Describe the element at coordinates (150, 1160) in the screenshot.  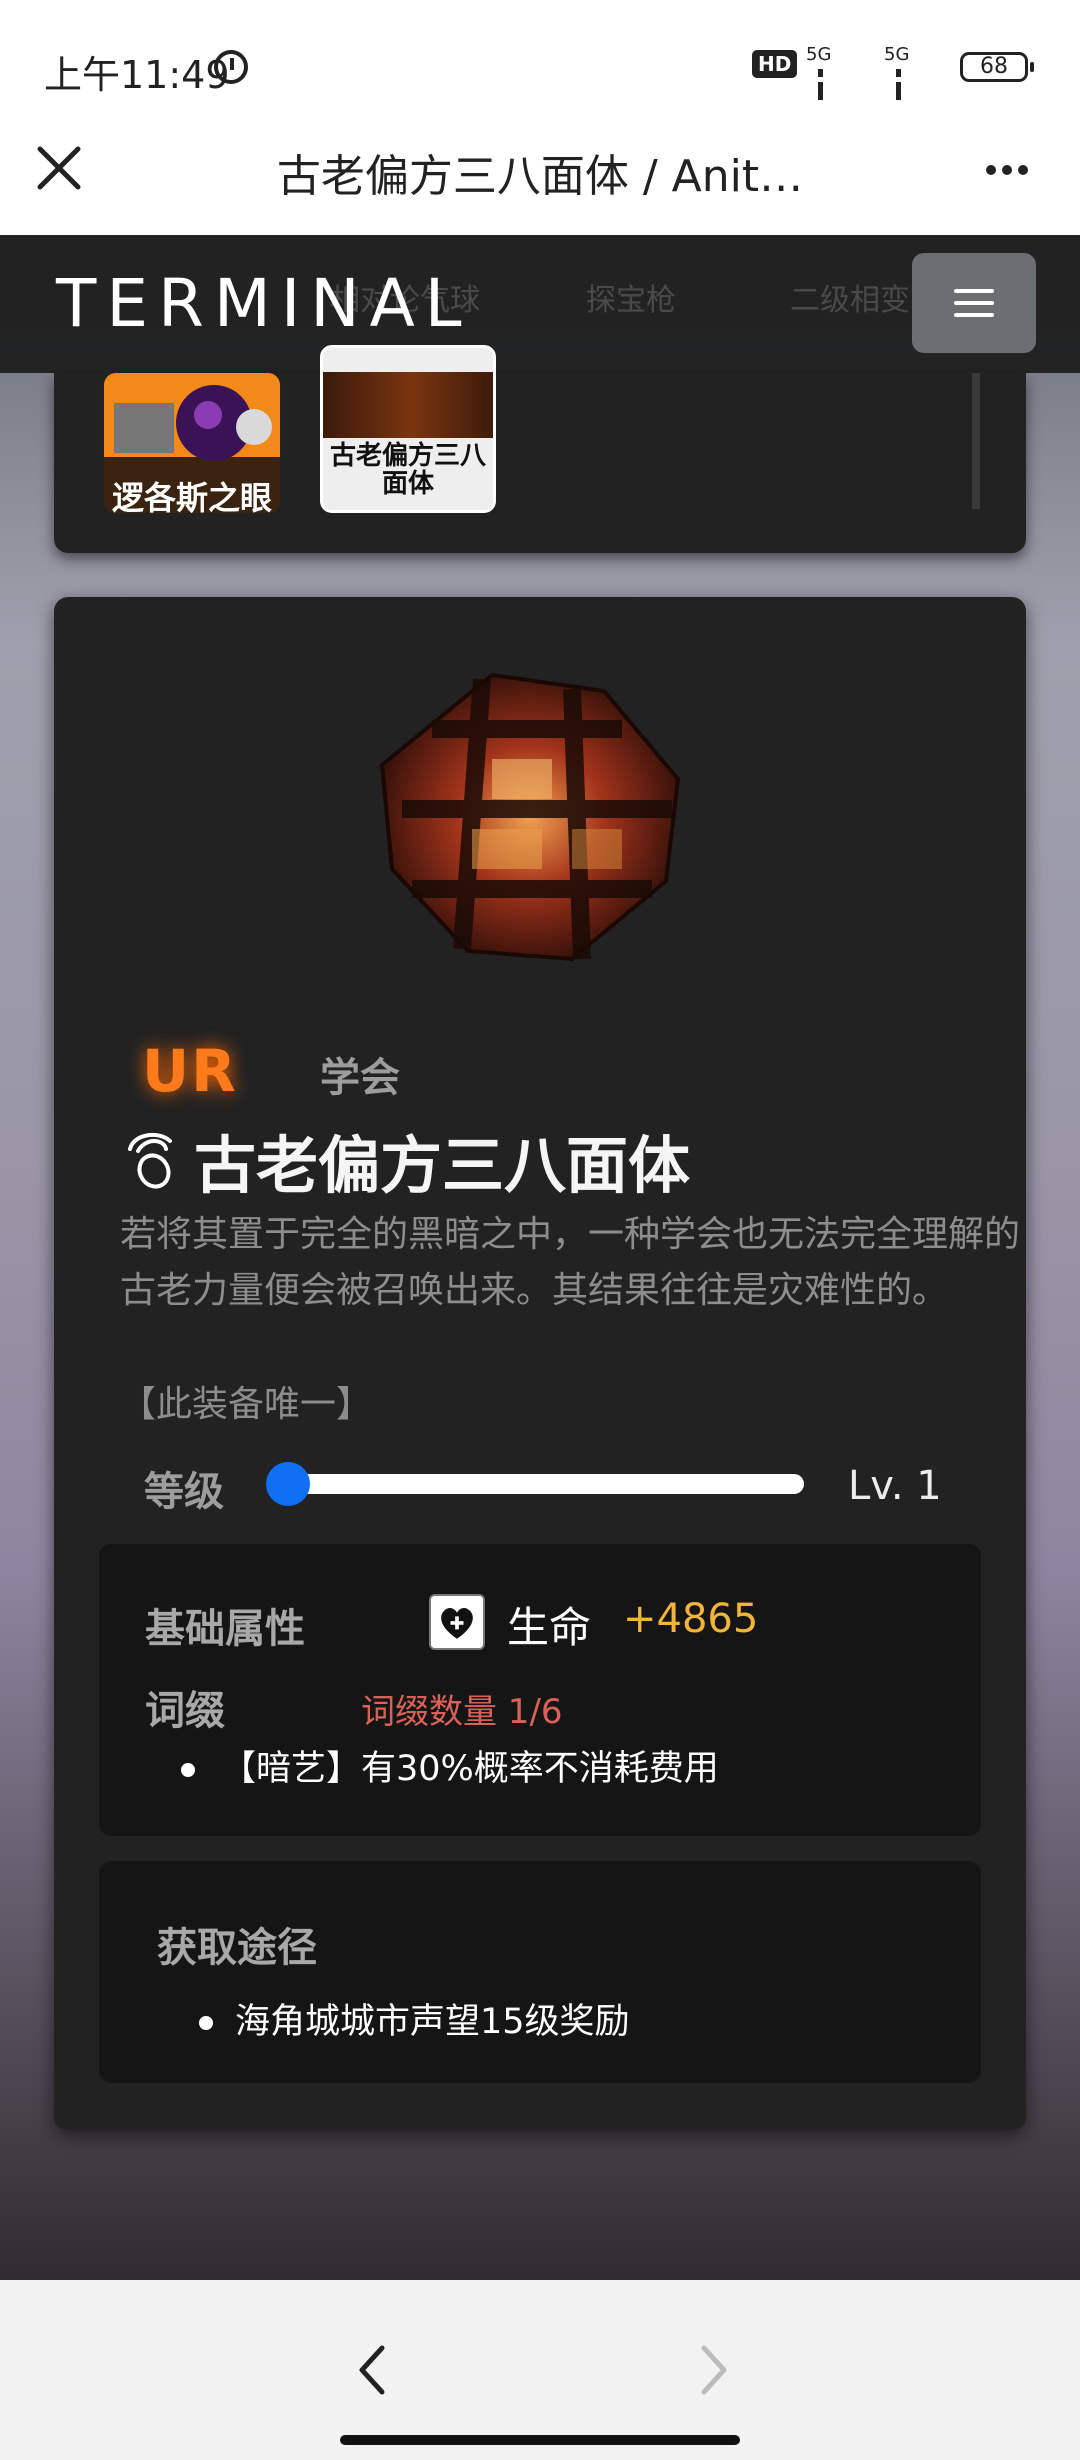
I see `faction-leaf-icon` at that location.